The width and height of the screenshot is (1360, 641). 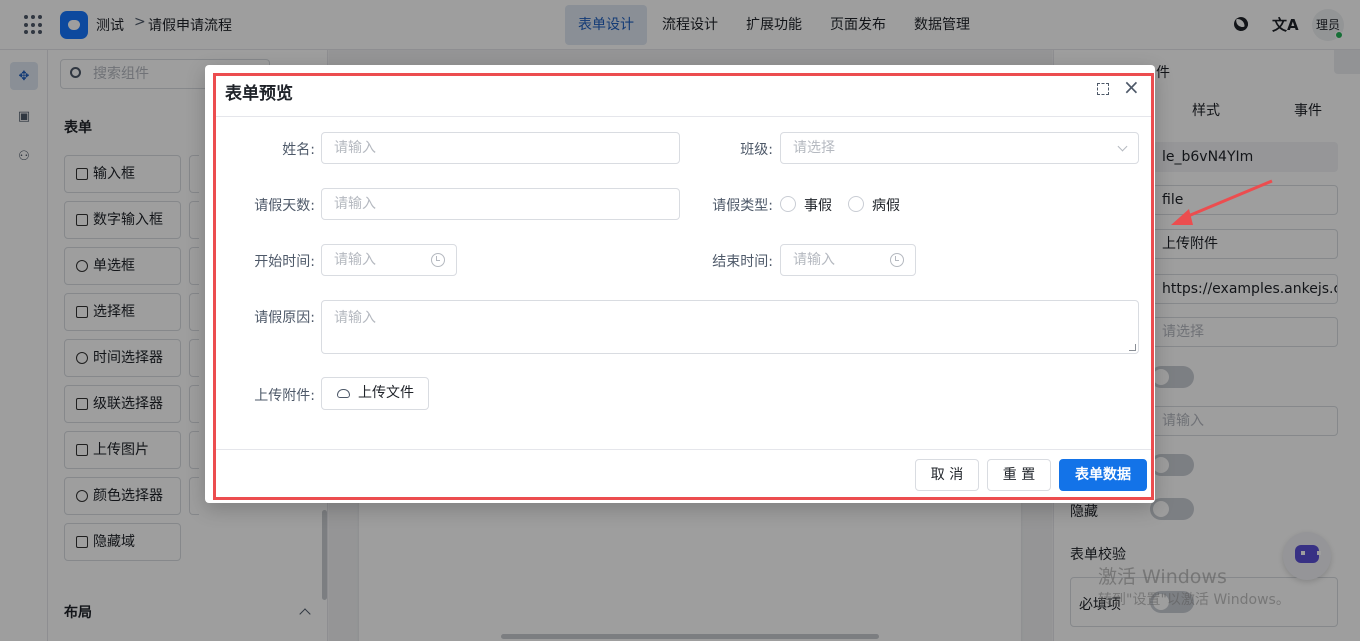 What do you see at coordinates (500, 204) in the screenshot?
I see `days-input: 请输入` at bounding box center [500, 204].